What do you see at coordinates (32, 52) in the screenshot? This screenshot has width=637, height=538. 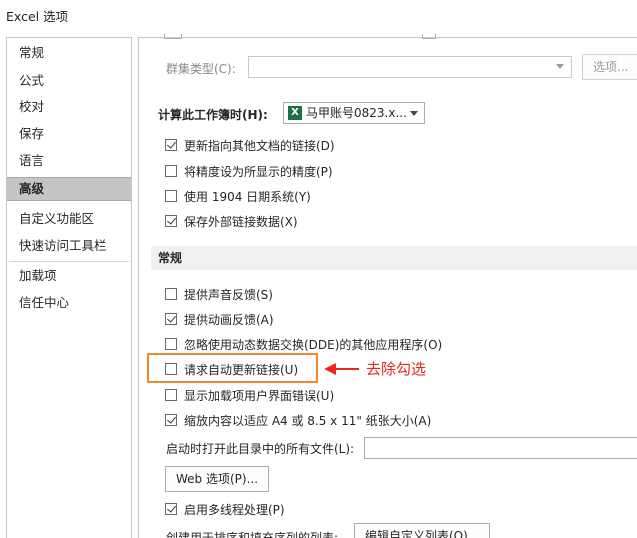 I see `sidebar-item-label: 常规` at bounding box center [32, 52].